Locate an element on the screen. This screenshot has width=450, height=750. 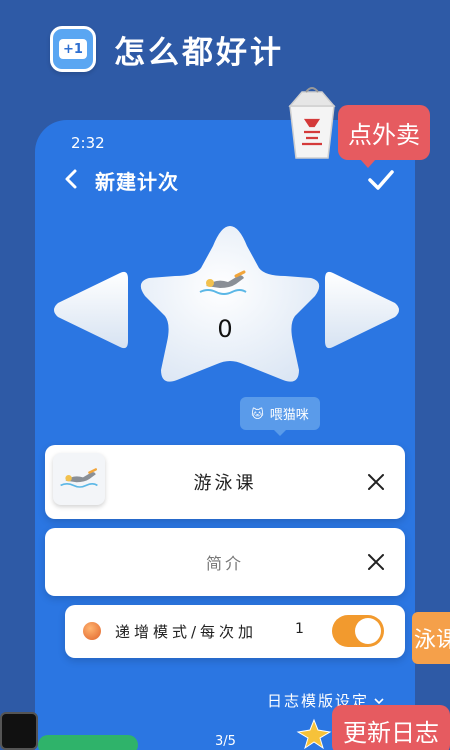
next-arrow-button is located at coordinates (364, 310).